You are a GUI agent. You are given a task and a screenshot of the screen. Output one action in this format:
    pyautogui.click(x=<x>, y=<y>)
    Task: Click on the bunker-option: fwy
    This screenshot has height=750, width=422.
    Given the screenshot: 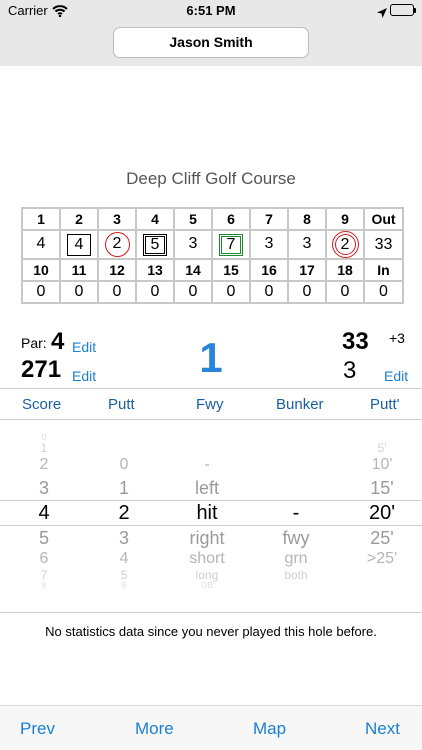 What is the action you would take?
    pyautogui.click(x=296, y=538)
    